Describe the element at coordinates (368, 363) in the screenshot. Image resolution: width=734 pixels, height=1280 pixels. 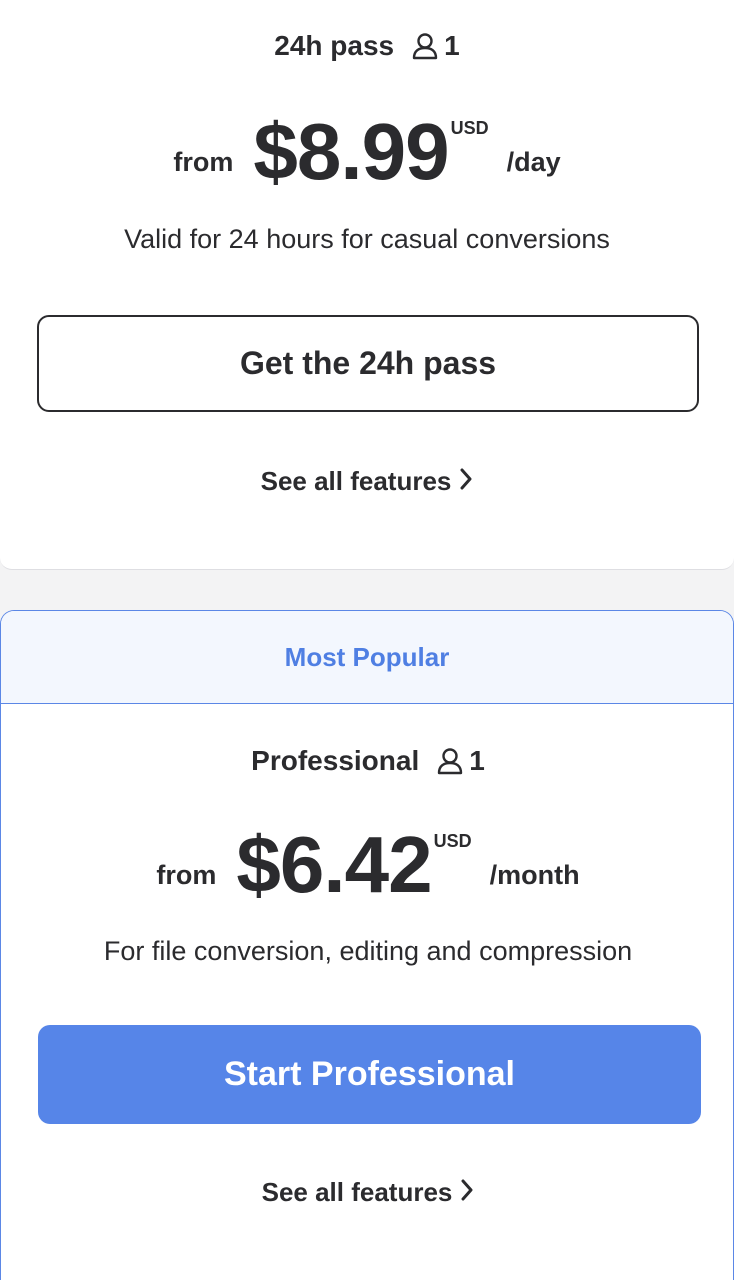
I see `get-24h-pass-button: Get the 24h pass` at that location.